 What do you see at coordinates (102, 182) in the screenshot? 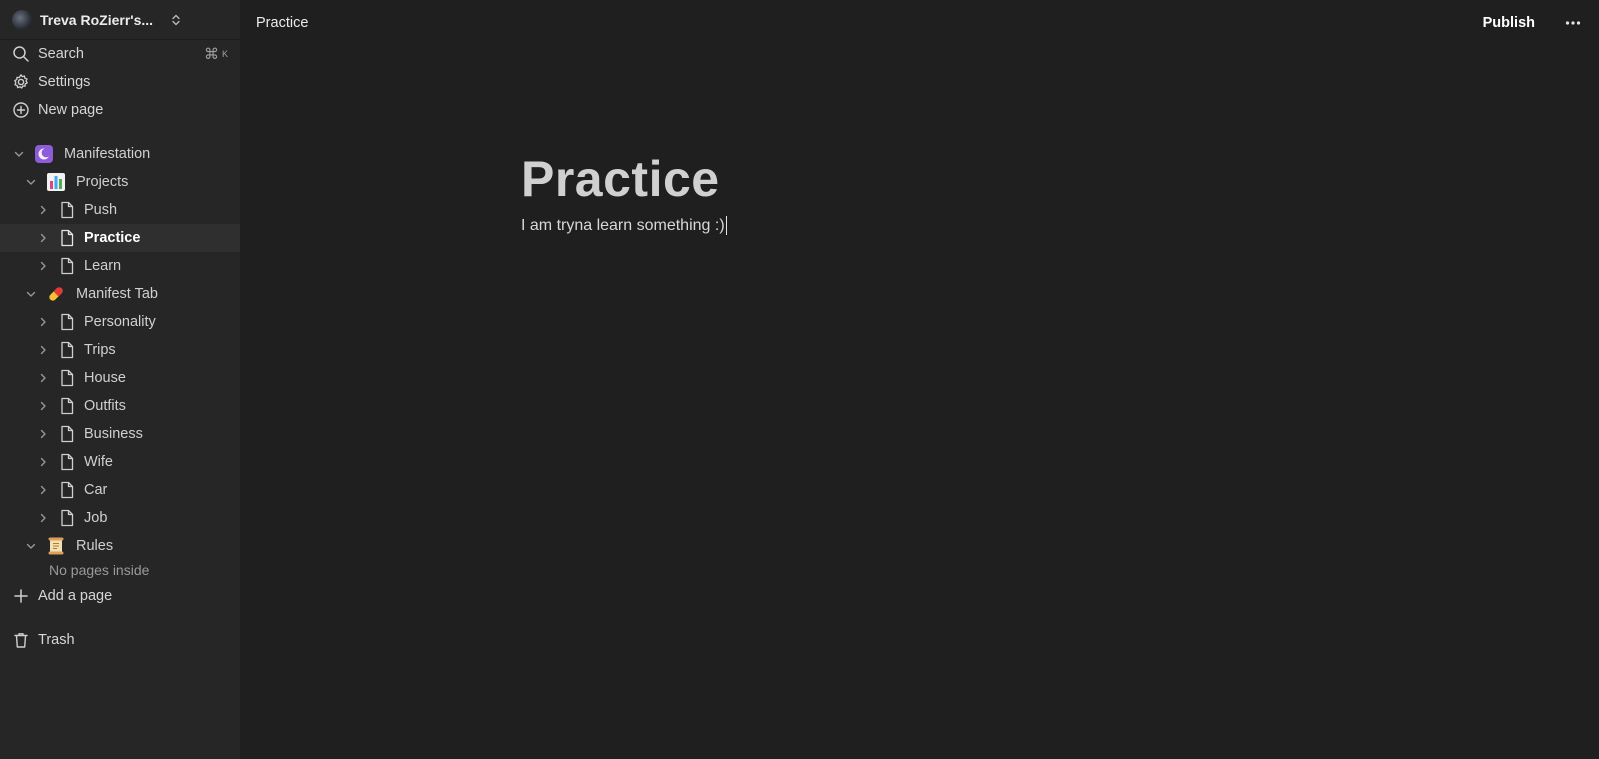
I see `tree-label: Projects` at bounding box center [102, 182].